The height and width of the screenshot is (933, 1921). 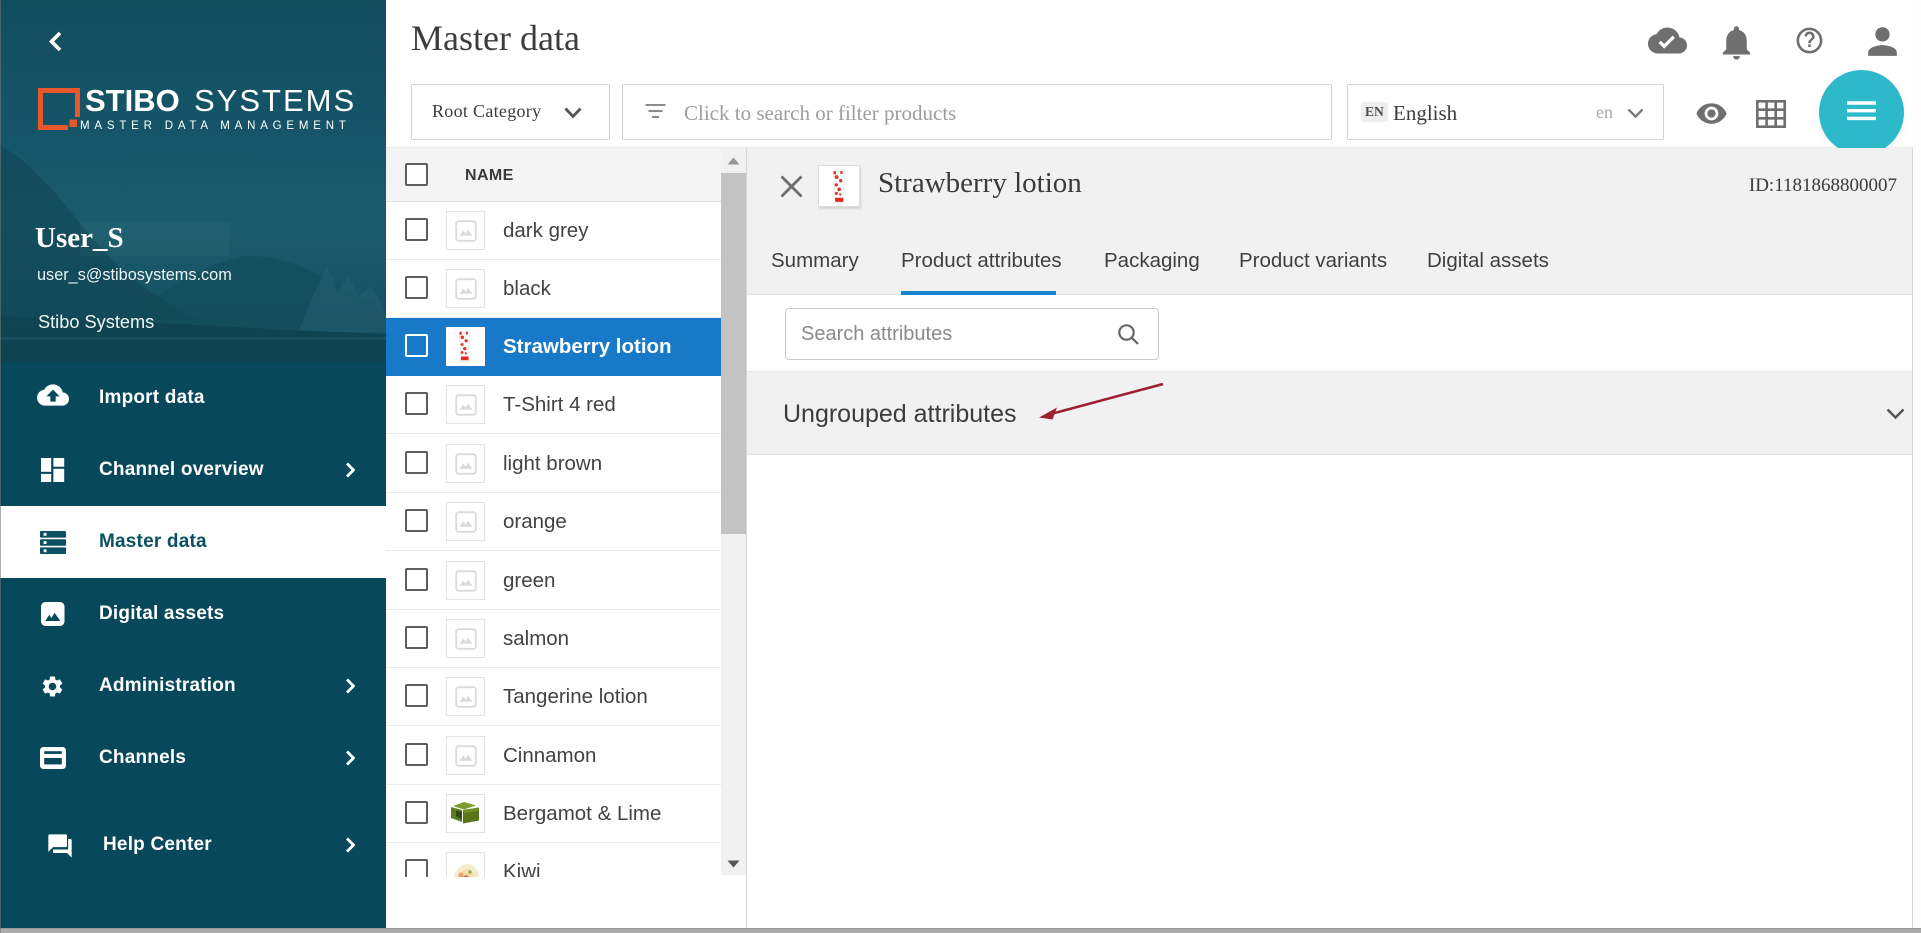 What do you see at coordinates (215, 126) in the screenshot?
I see `svg-text: MASTER DATA MANAGEMENT` at bounding box center [215, 126].